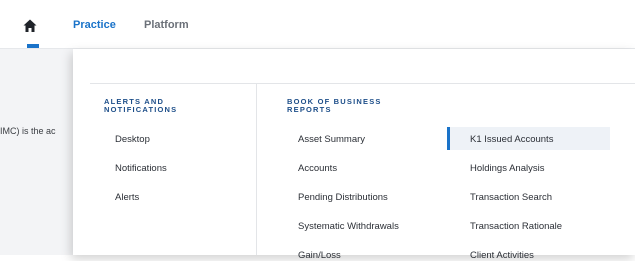 The height and width of the screenshot is (261, 635). What do you see at coordinates (166, 25) in the screenshot?
I see `tab-platform: Platform` at bounding box center [166, 25].